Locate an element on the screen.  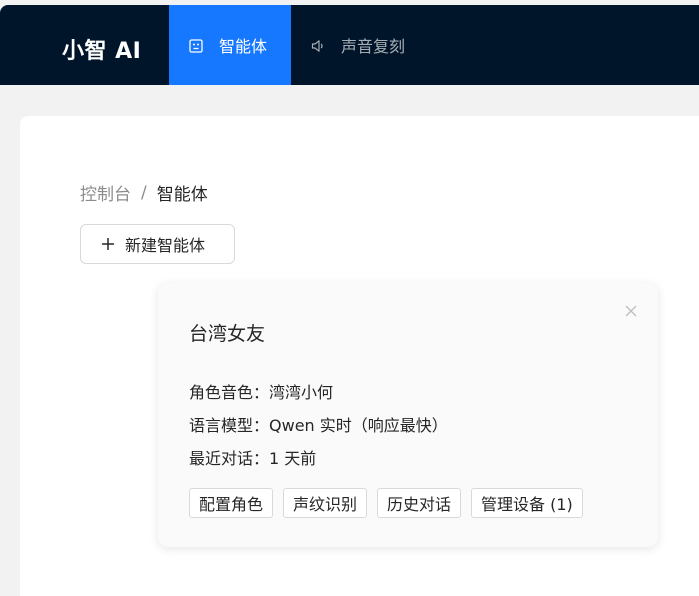
new-agent-button: 新建智能体 is located at coordinates (157, 244).